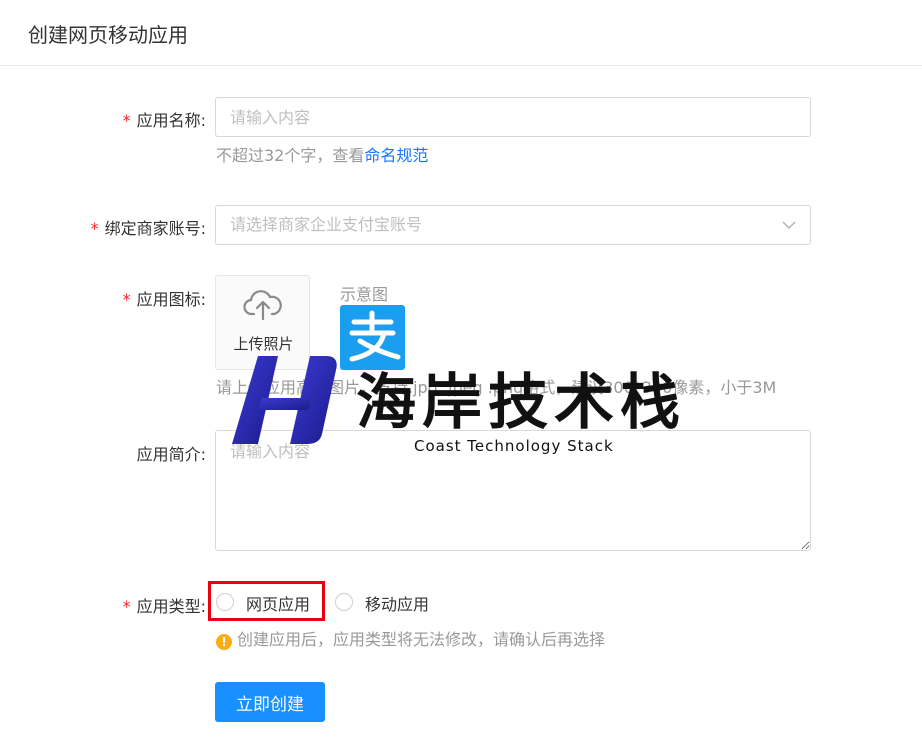 This screenshot has width=922, height=745. I want to click on page-header: 创建网页移动应用, so click(461, 33).